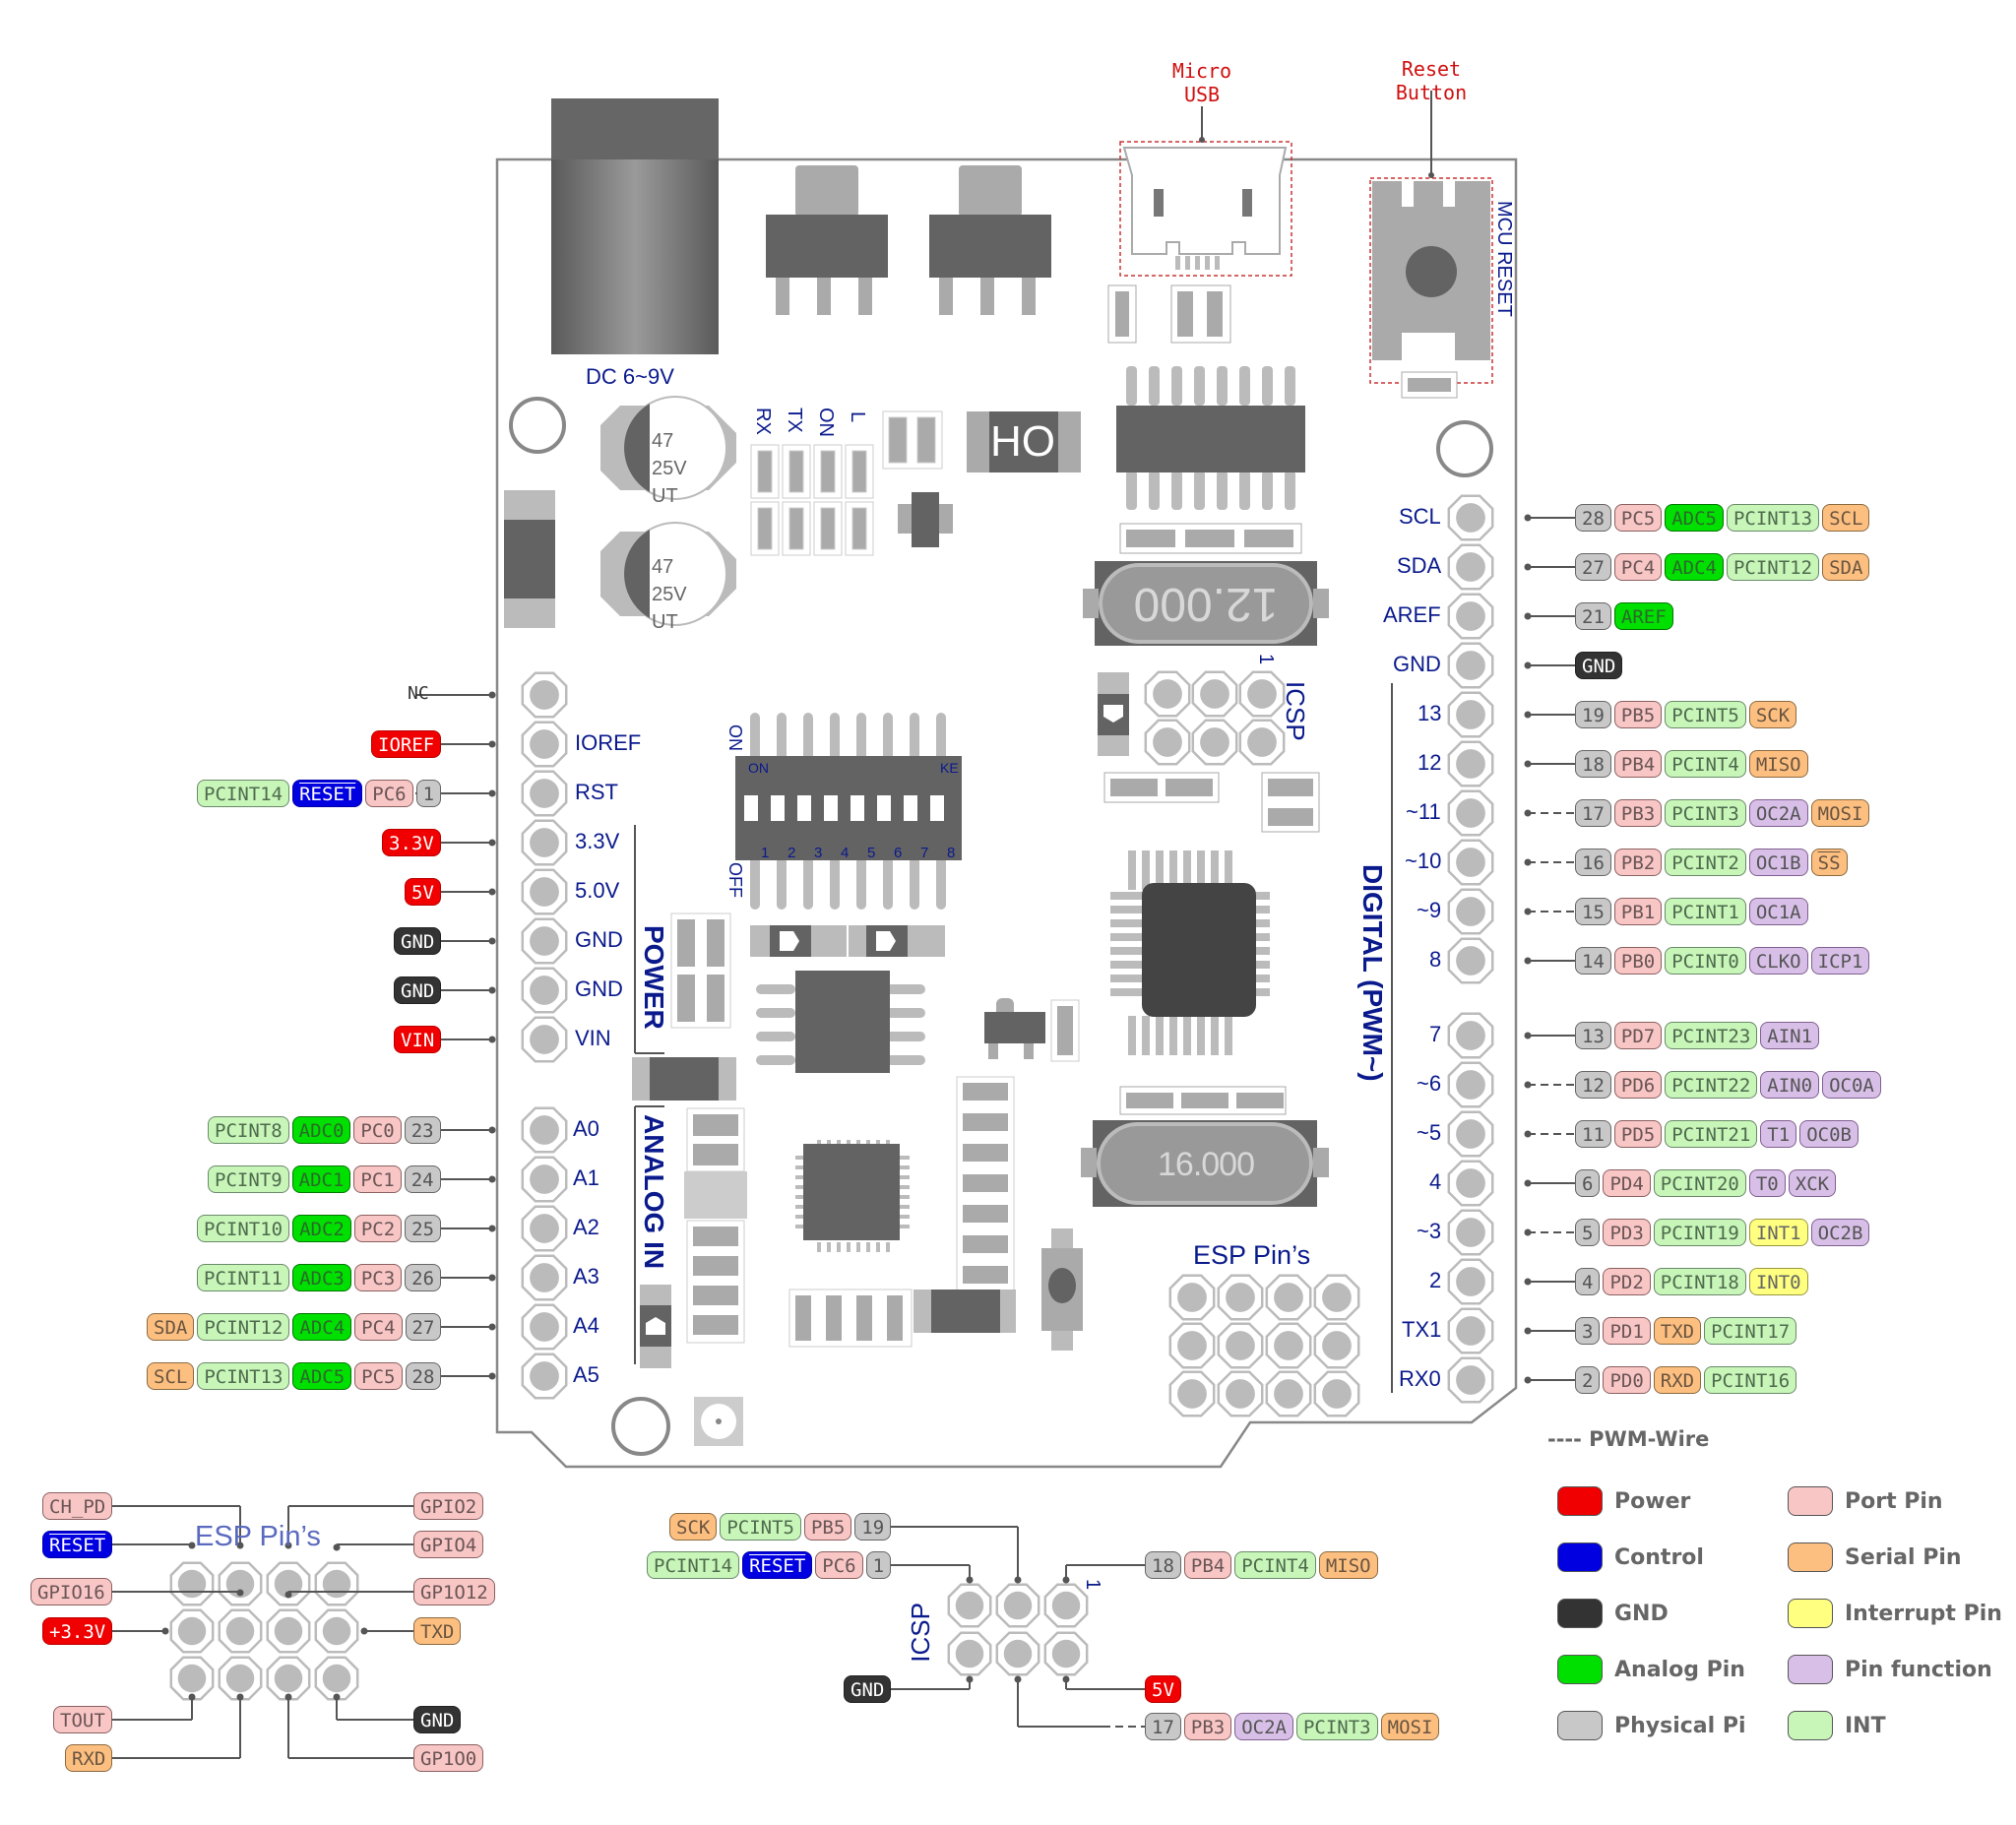 The height and width of the screenshot is (1825, 2016). What do you see at coordinates (1846, 567) in the screenshot?
I see `pin-tag-serial: SDA` at bounding box center [1846, 567].